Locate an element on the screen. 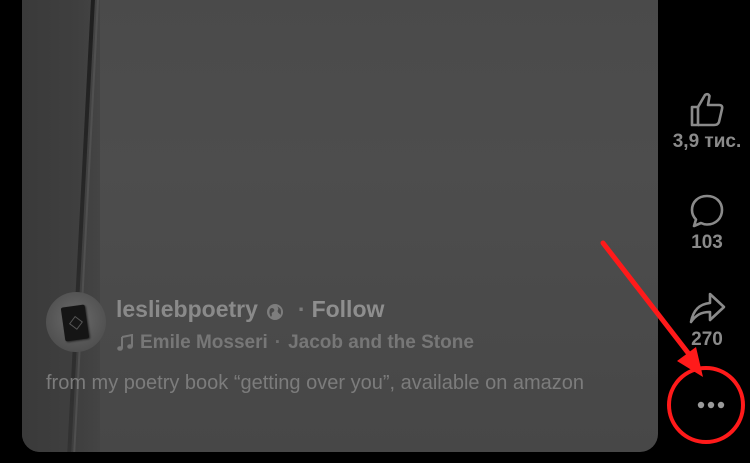 The image size is (750, 463). author-username: lesliebpoetry is located at coordinates (187, 309).